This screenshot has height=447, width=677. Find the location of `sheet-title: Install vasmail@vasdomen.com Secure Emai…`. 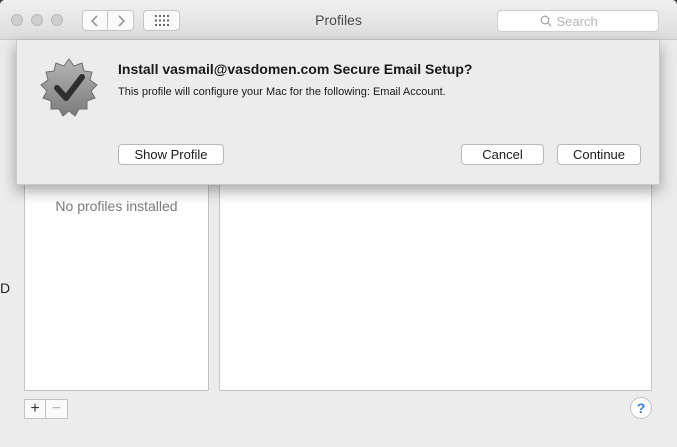

sheet-title: Install vasmail@vasdomen.com Secure Emai… is located at coordinates (295, 69).